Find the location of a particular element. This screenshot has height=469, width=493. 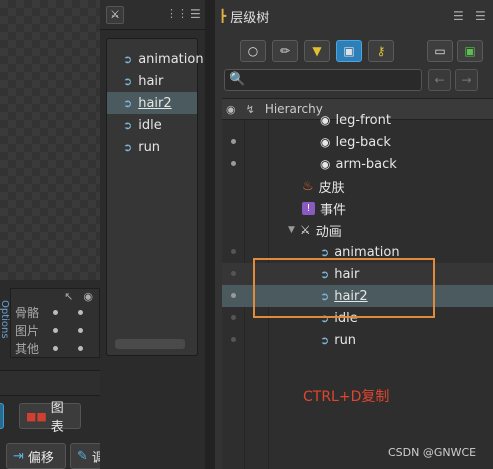

tree-row-content: ! 事件 is located at coordinates (324, 208).